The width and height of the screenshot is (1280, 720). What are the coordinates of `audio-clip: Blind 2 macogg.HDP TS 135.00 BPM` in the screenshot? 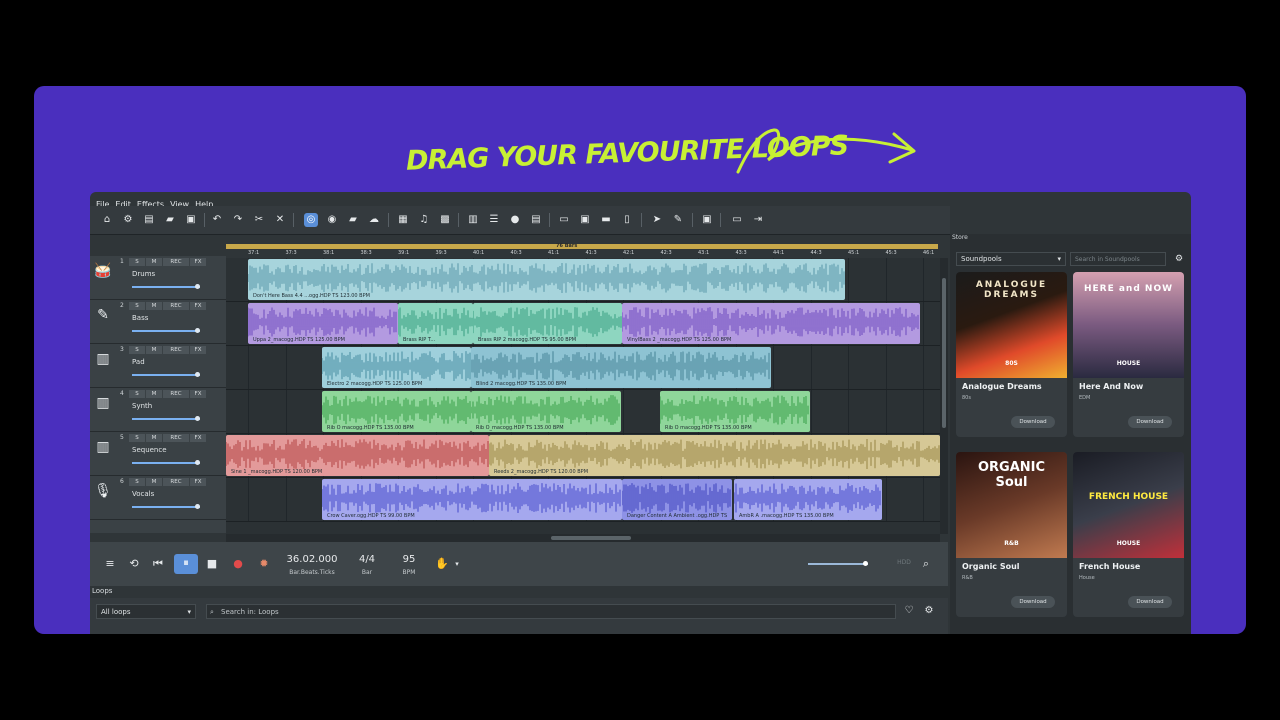 It's located at (621, 367).